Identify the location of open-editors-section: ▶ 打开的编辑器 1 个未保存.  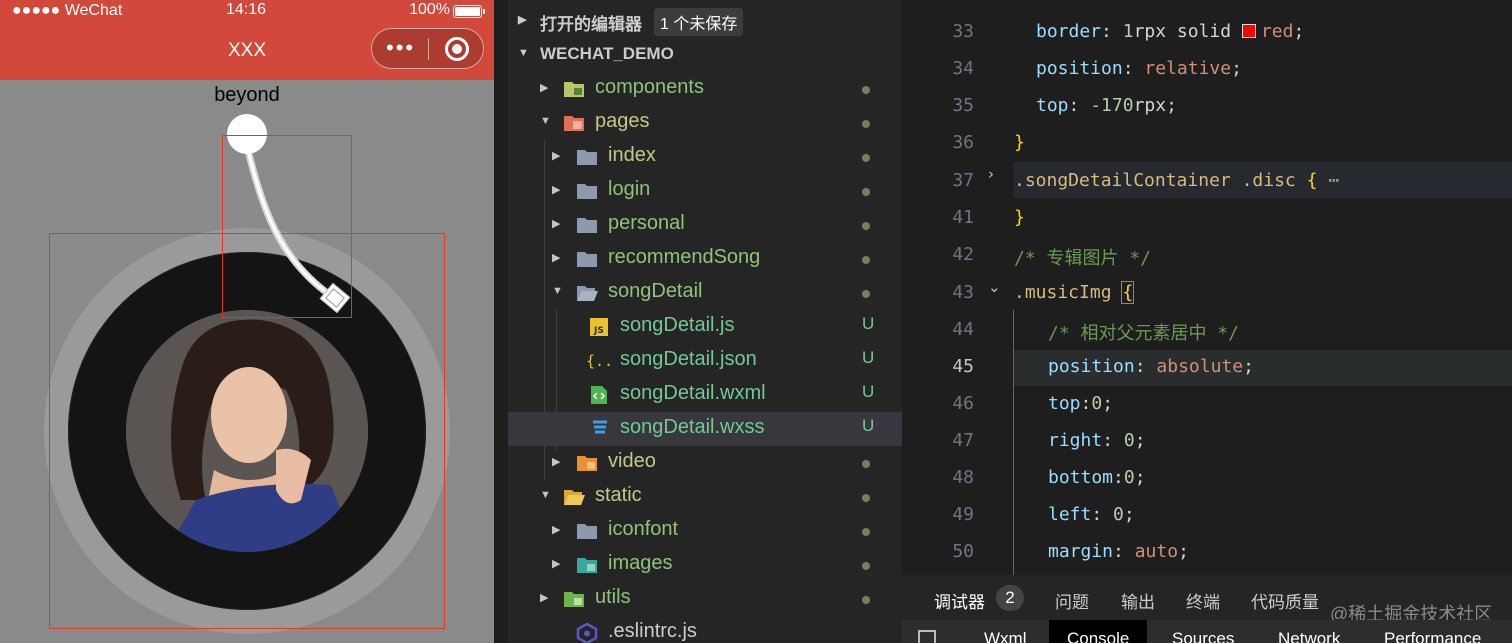
(705, 20).